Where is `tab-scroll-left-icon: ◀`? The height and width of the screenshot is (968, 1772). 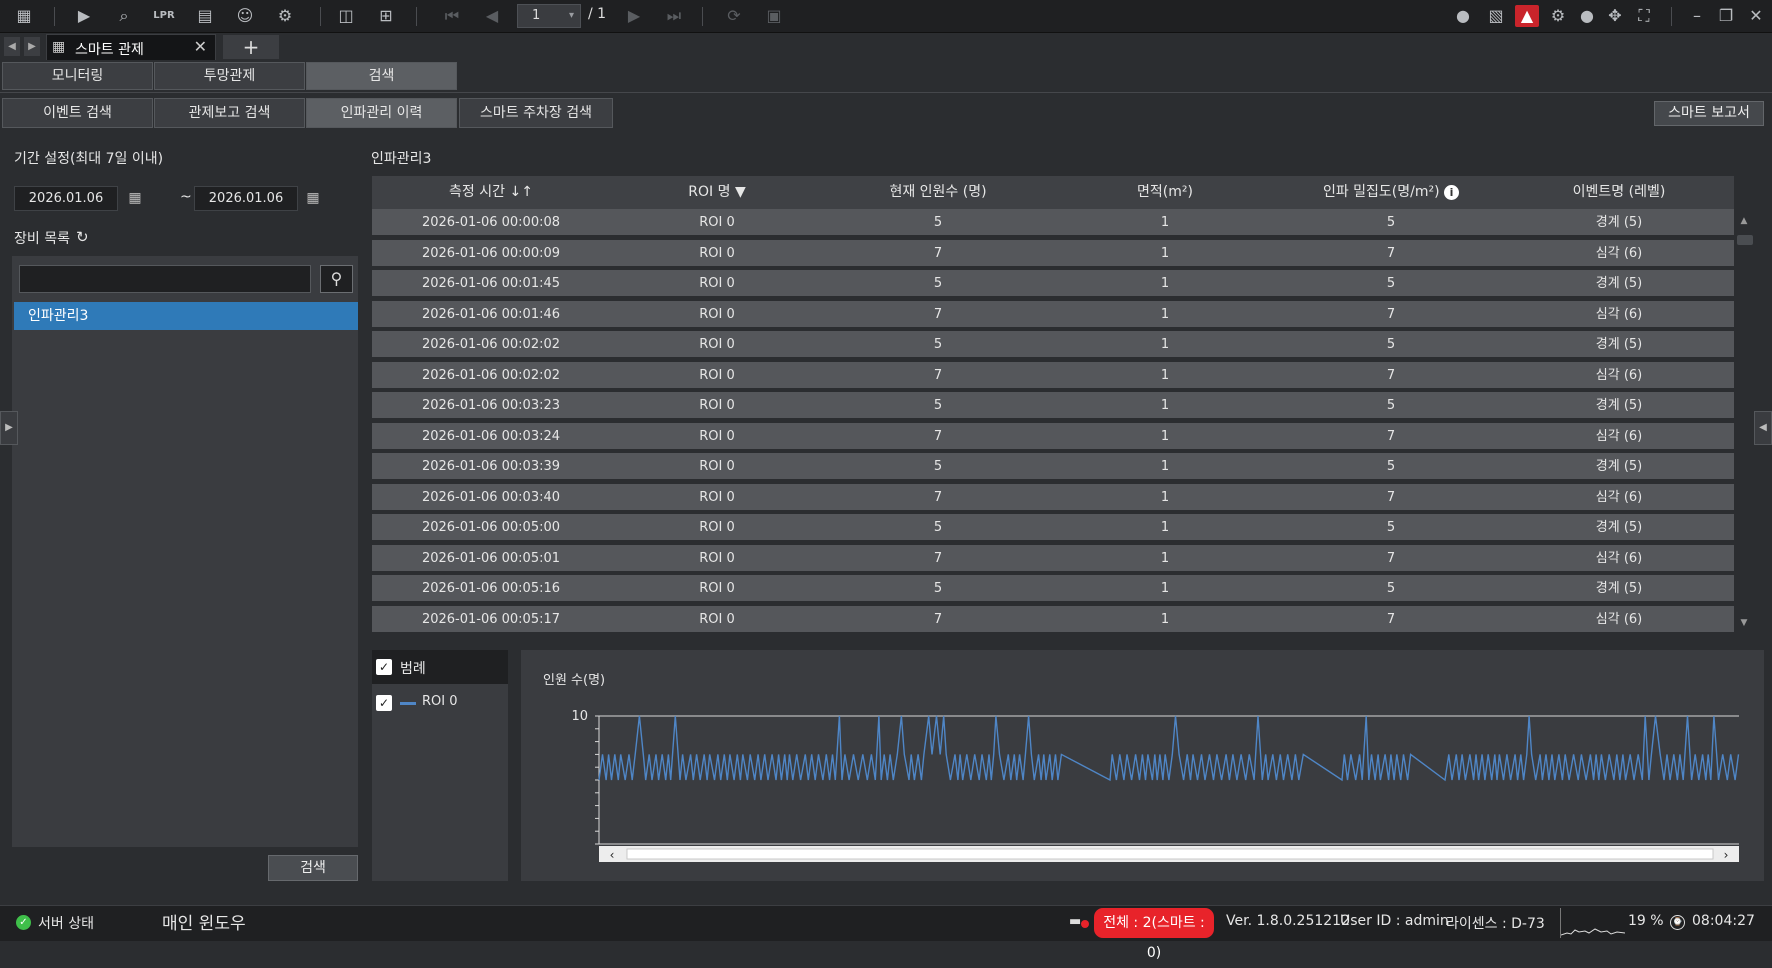
tab-scroll-left-icon: ◀ is located at coordinates (12, 46).